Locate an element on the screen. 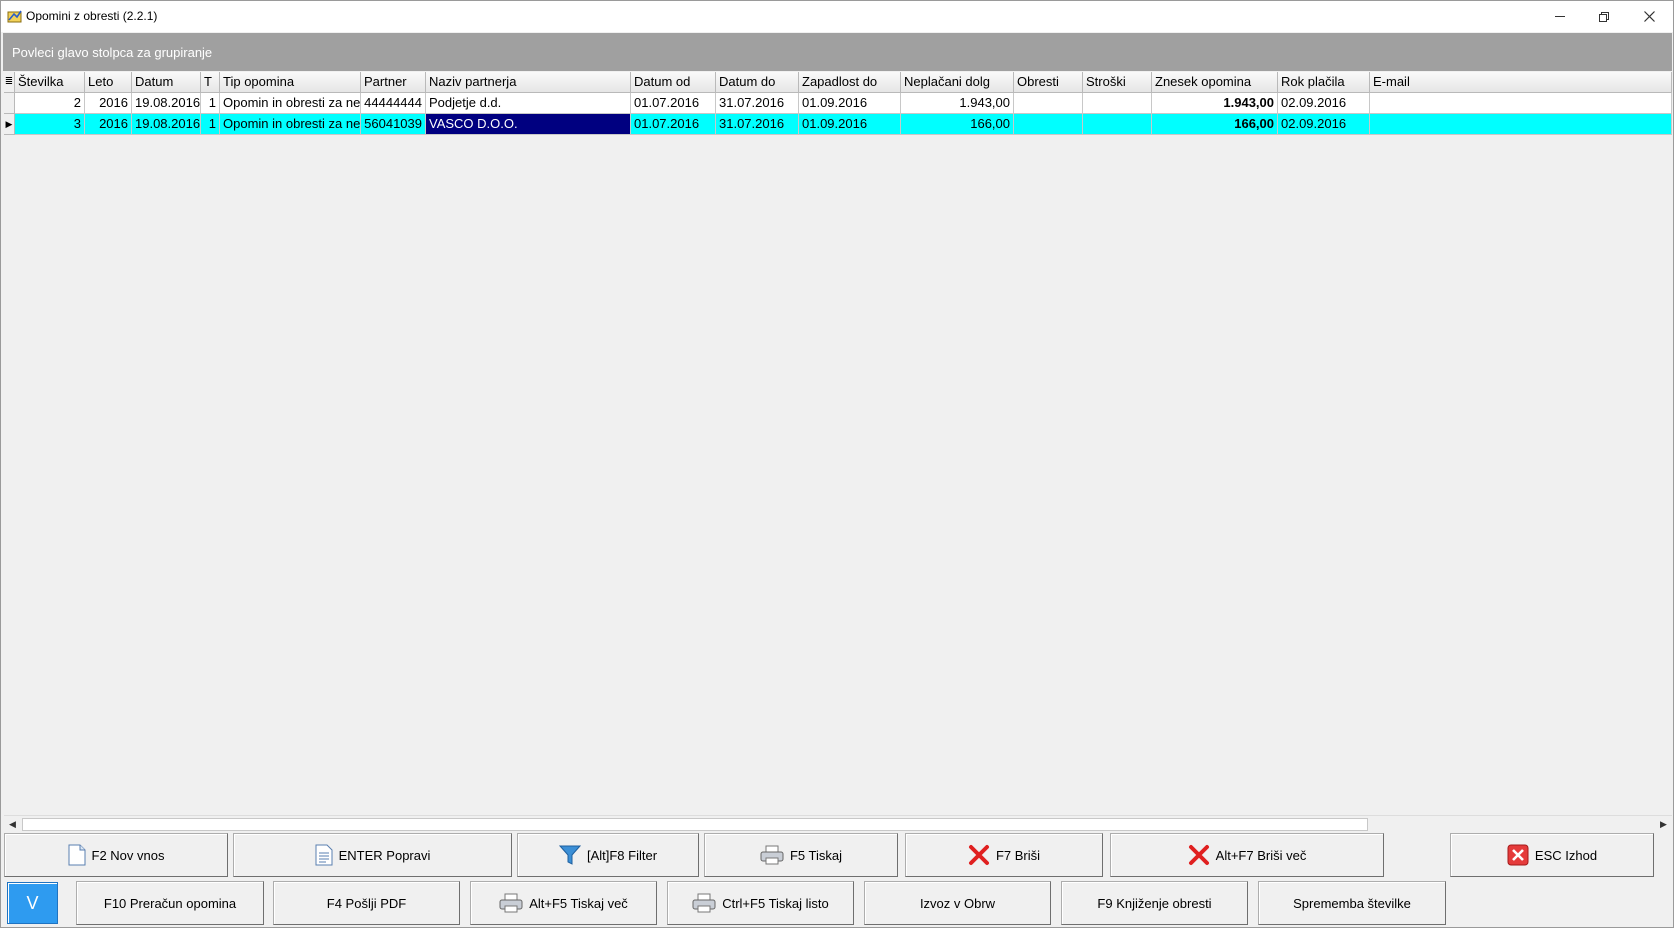  row-indicator is located at coordinates (9, 103).